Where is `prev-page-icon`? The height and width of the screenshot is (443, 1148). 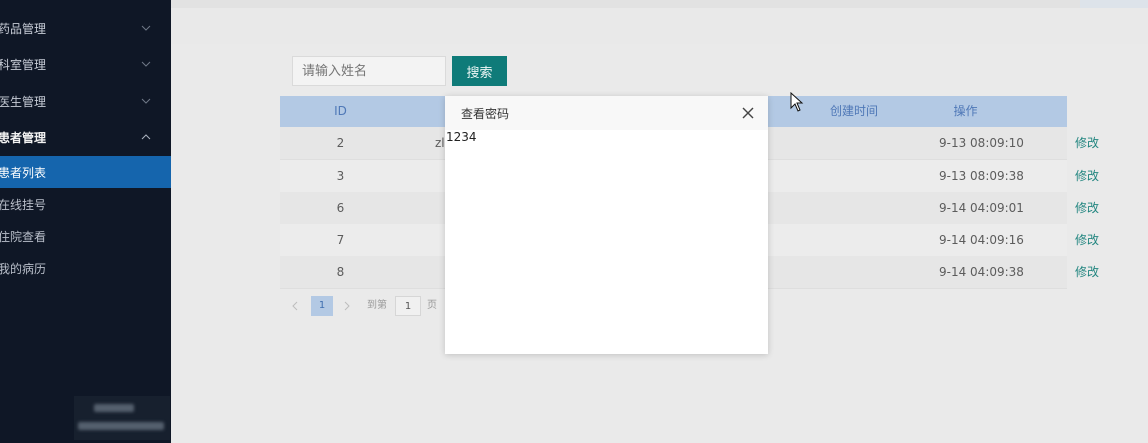 prev-page-icon is located at coordinates (295, 306).